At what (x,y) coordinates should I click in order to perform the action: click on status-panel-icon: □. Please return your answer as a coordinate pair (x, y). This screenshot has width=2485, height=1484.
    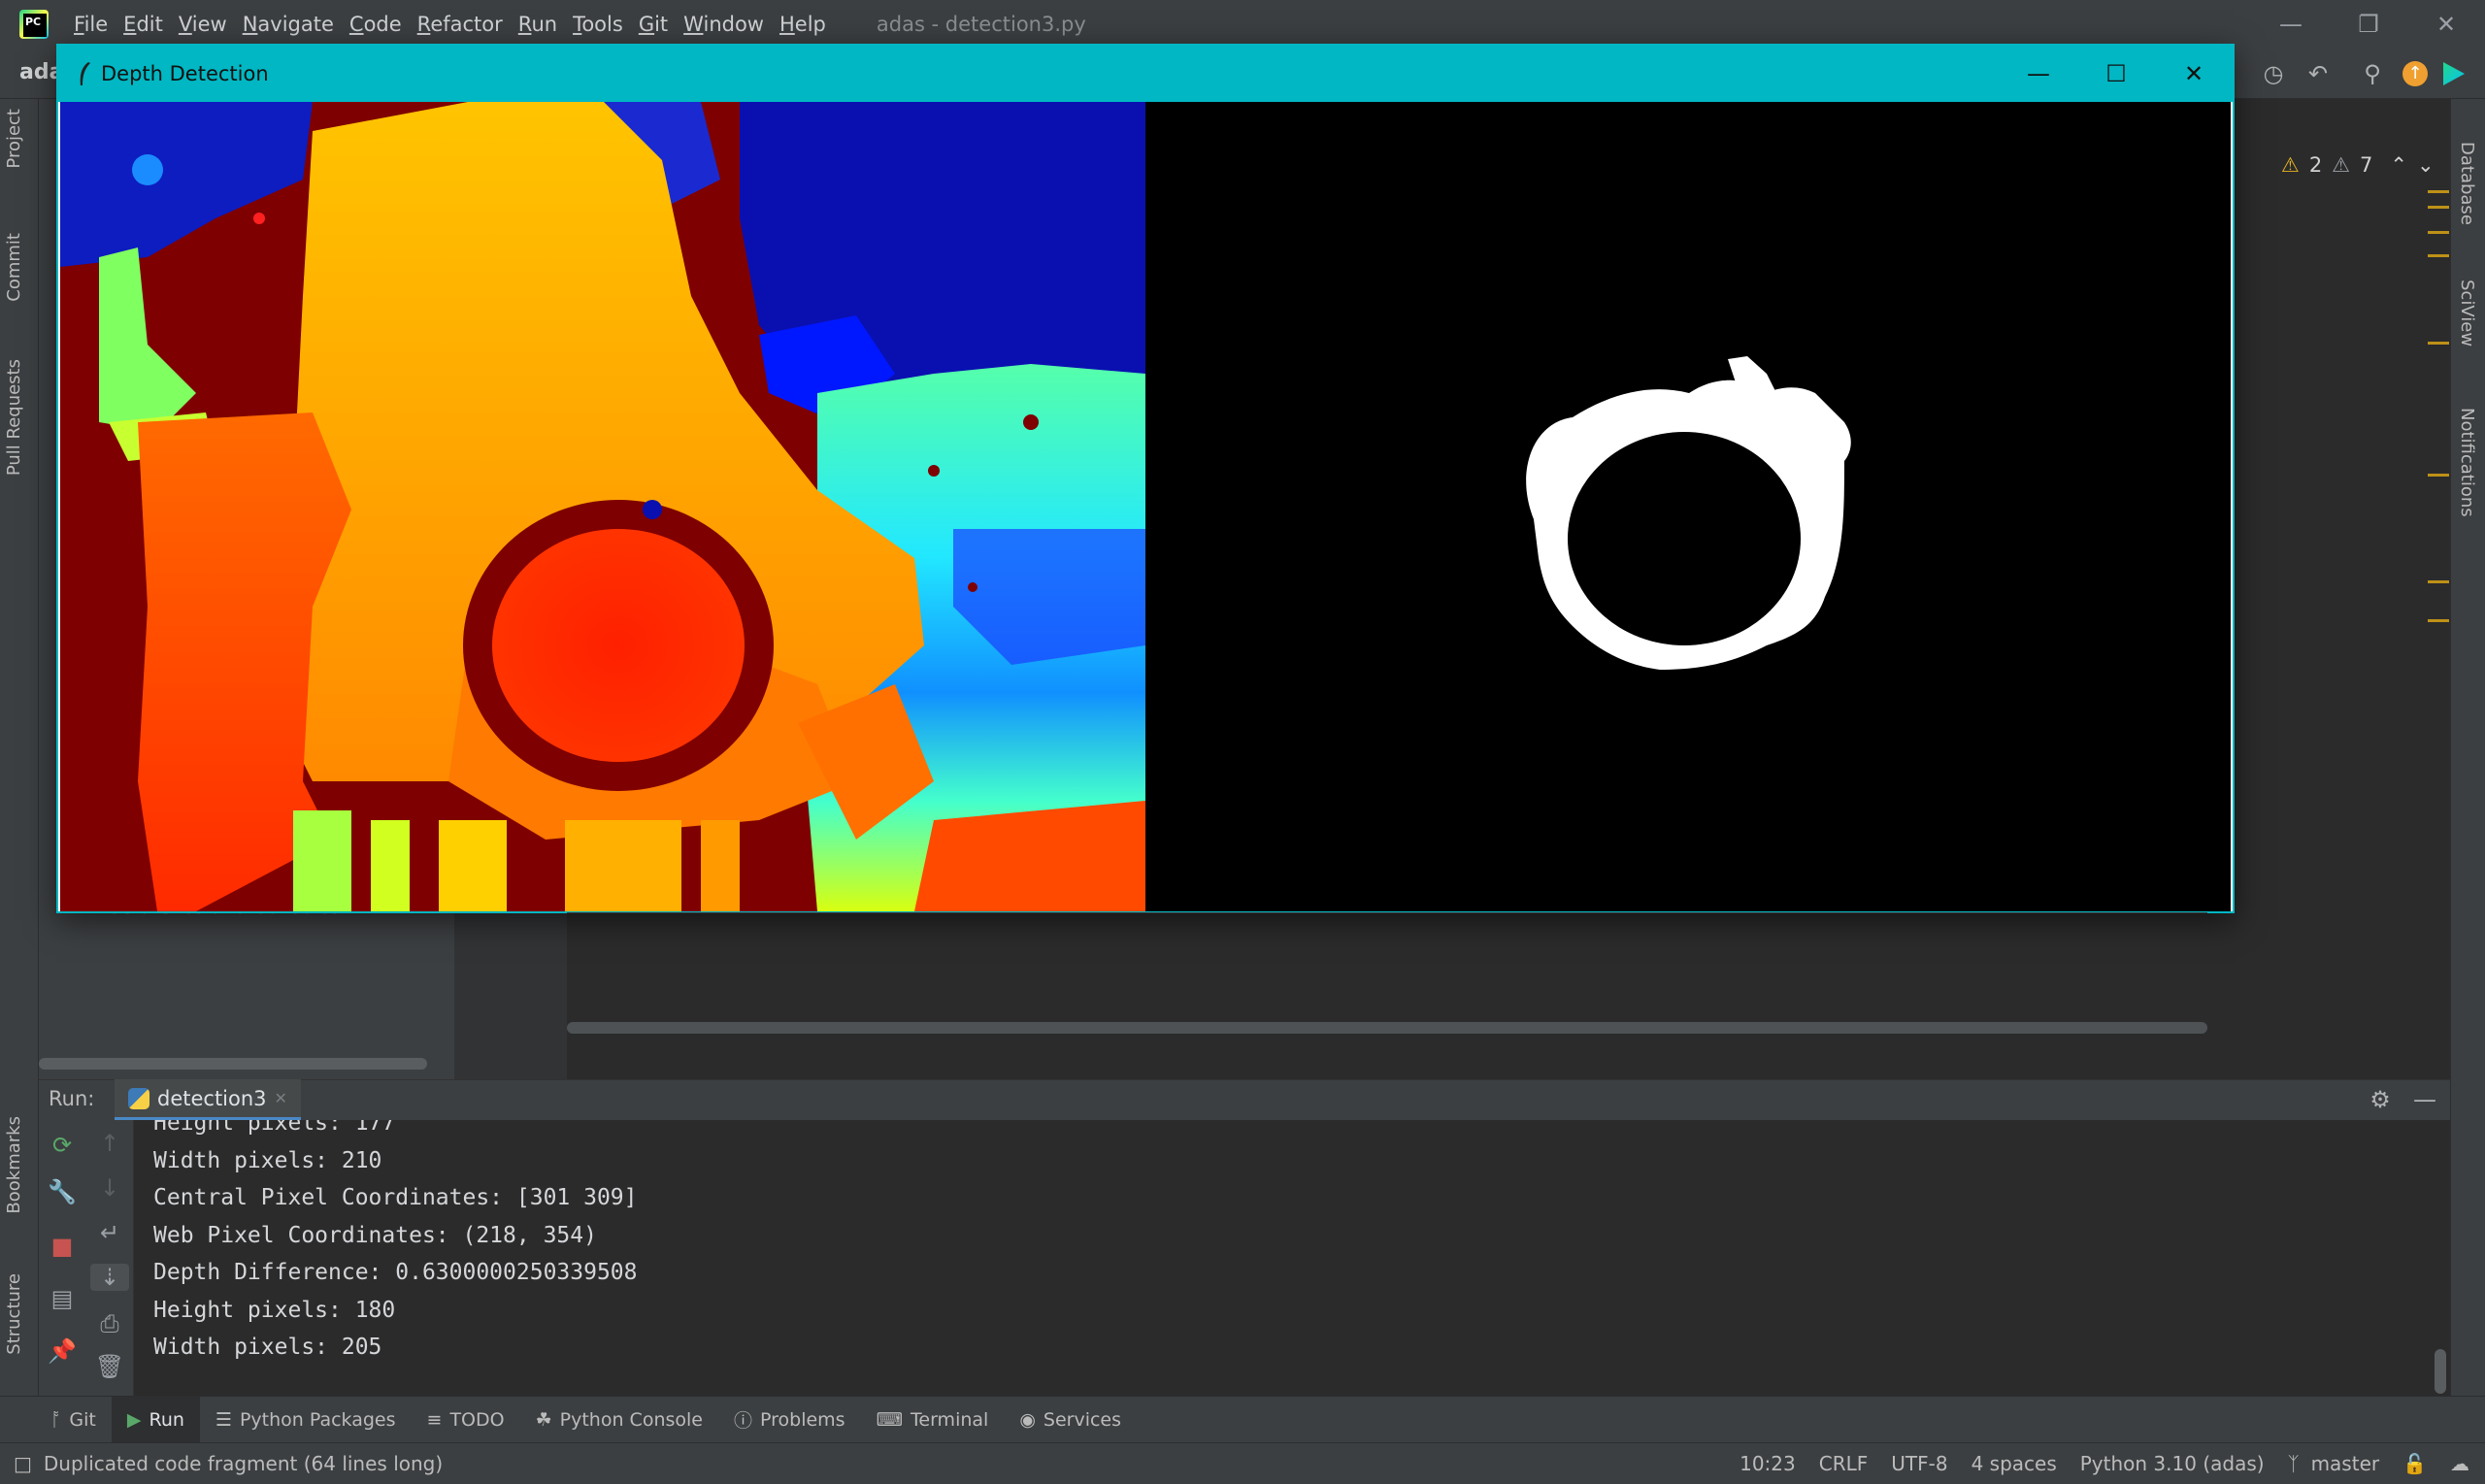
    Looking at the image, I should click on (22, 1463).